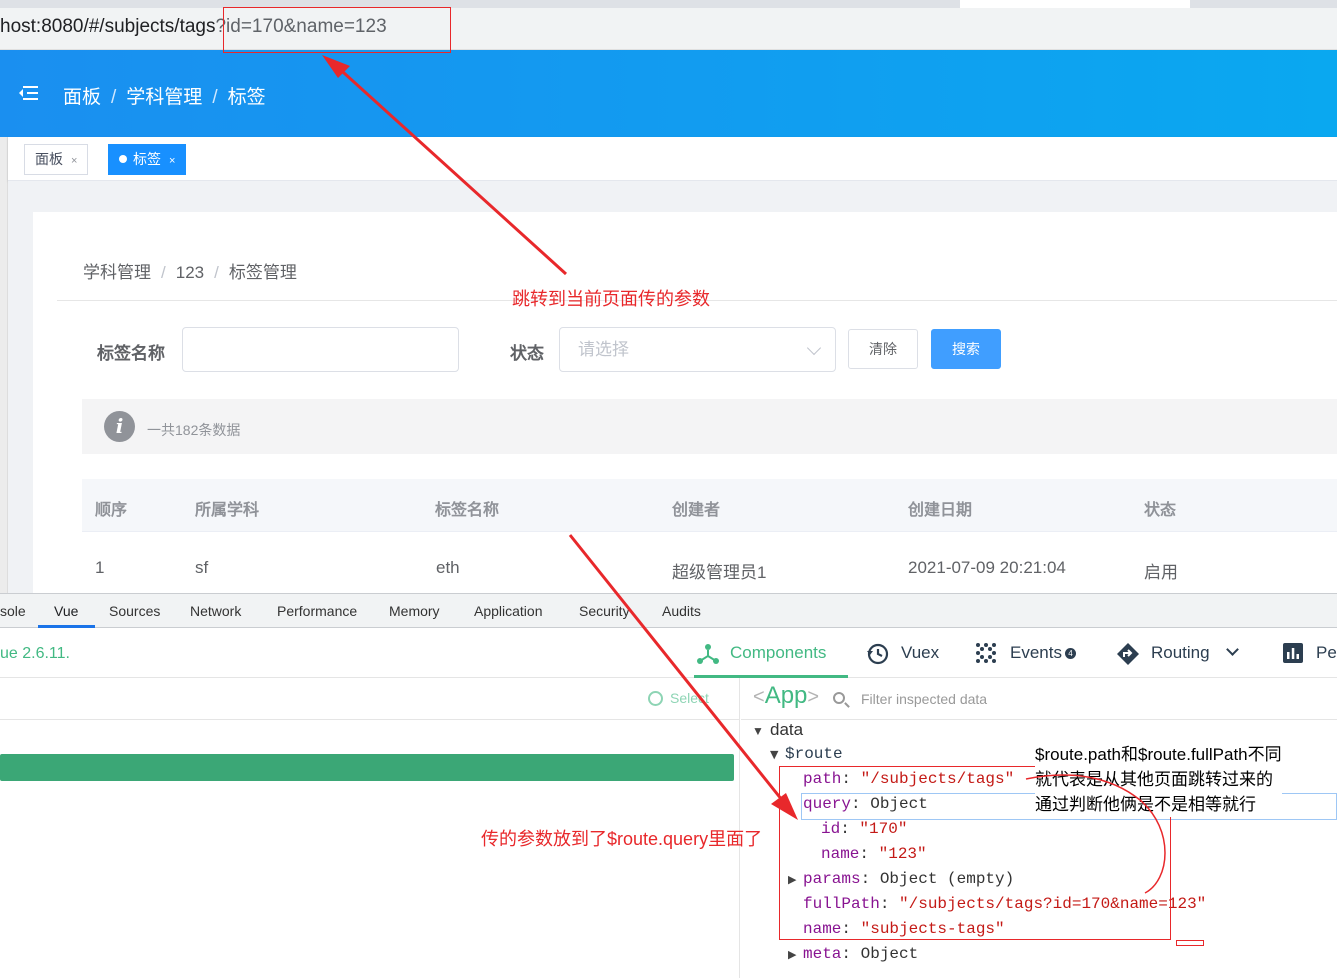 The height and width of the screenshot is (978, 1337). What do you see at coordinates (317, 611) in the screenshot?
I see `devtools-tab-performance: Performance` at bounding box center [317, 611].